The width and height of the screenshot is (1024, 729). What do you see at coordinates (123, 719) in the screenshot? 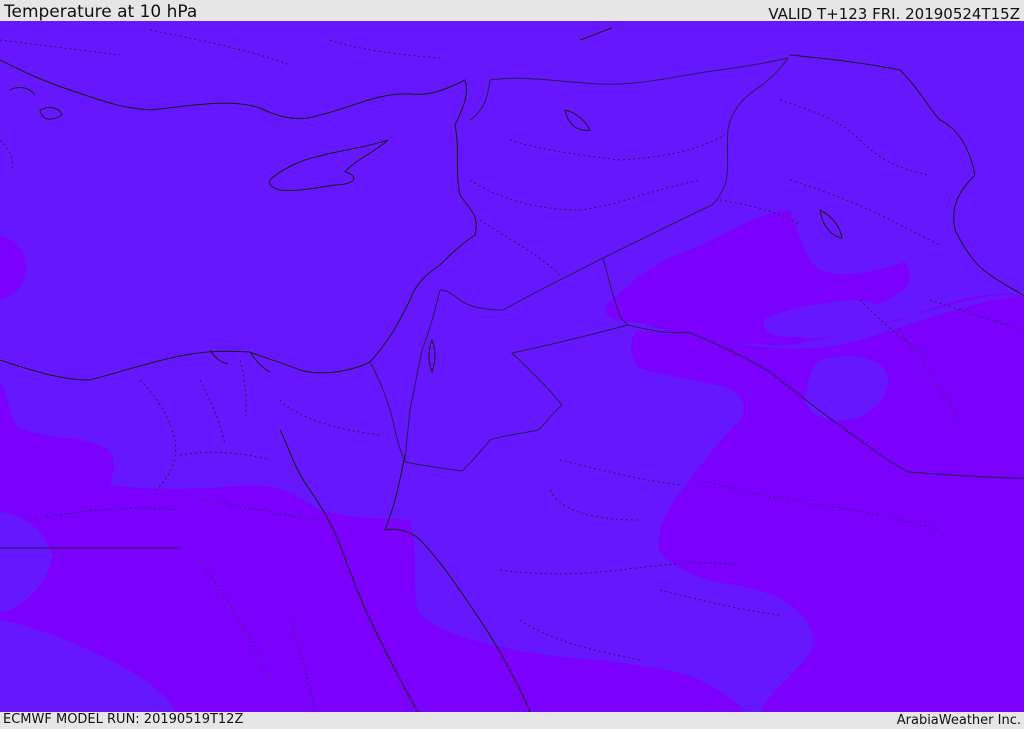
I see `model-run: ECMWF MODEL RUN: 20190519T12Z` at bounding box center [123, 719].